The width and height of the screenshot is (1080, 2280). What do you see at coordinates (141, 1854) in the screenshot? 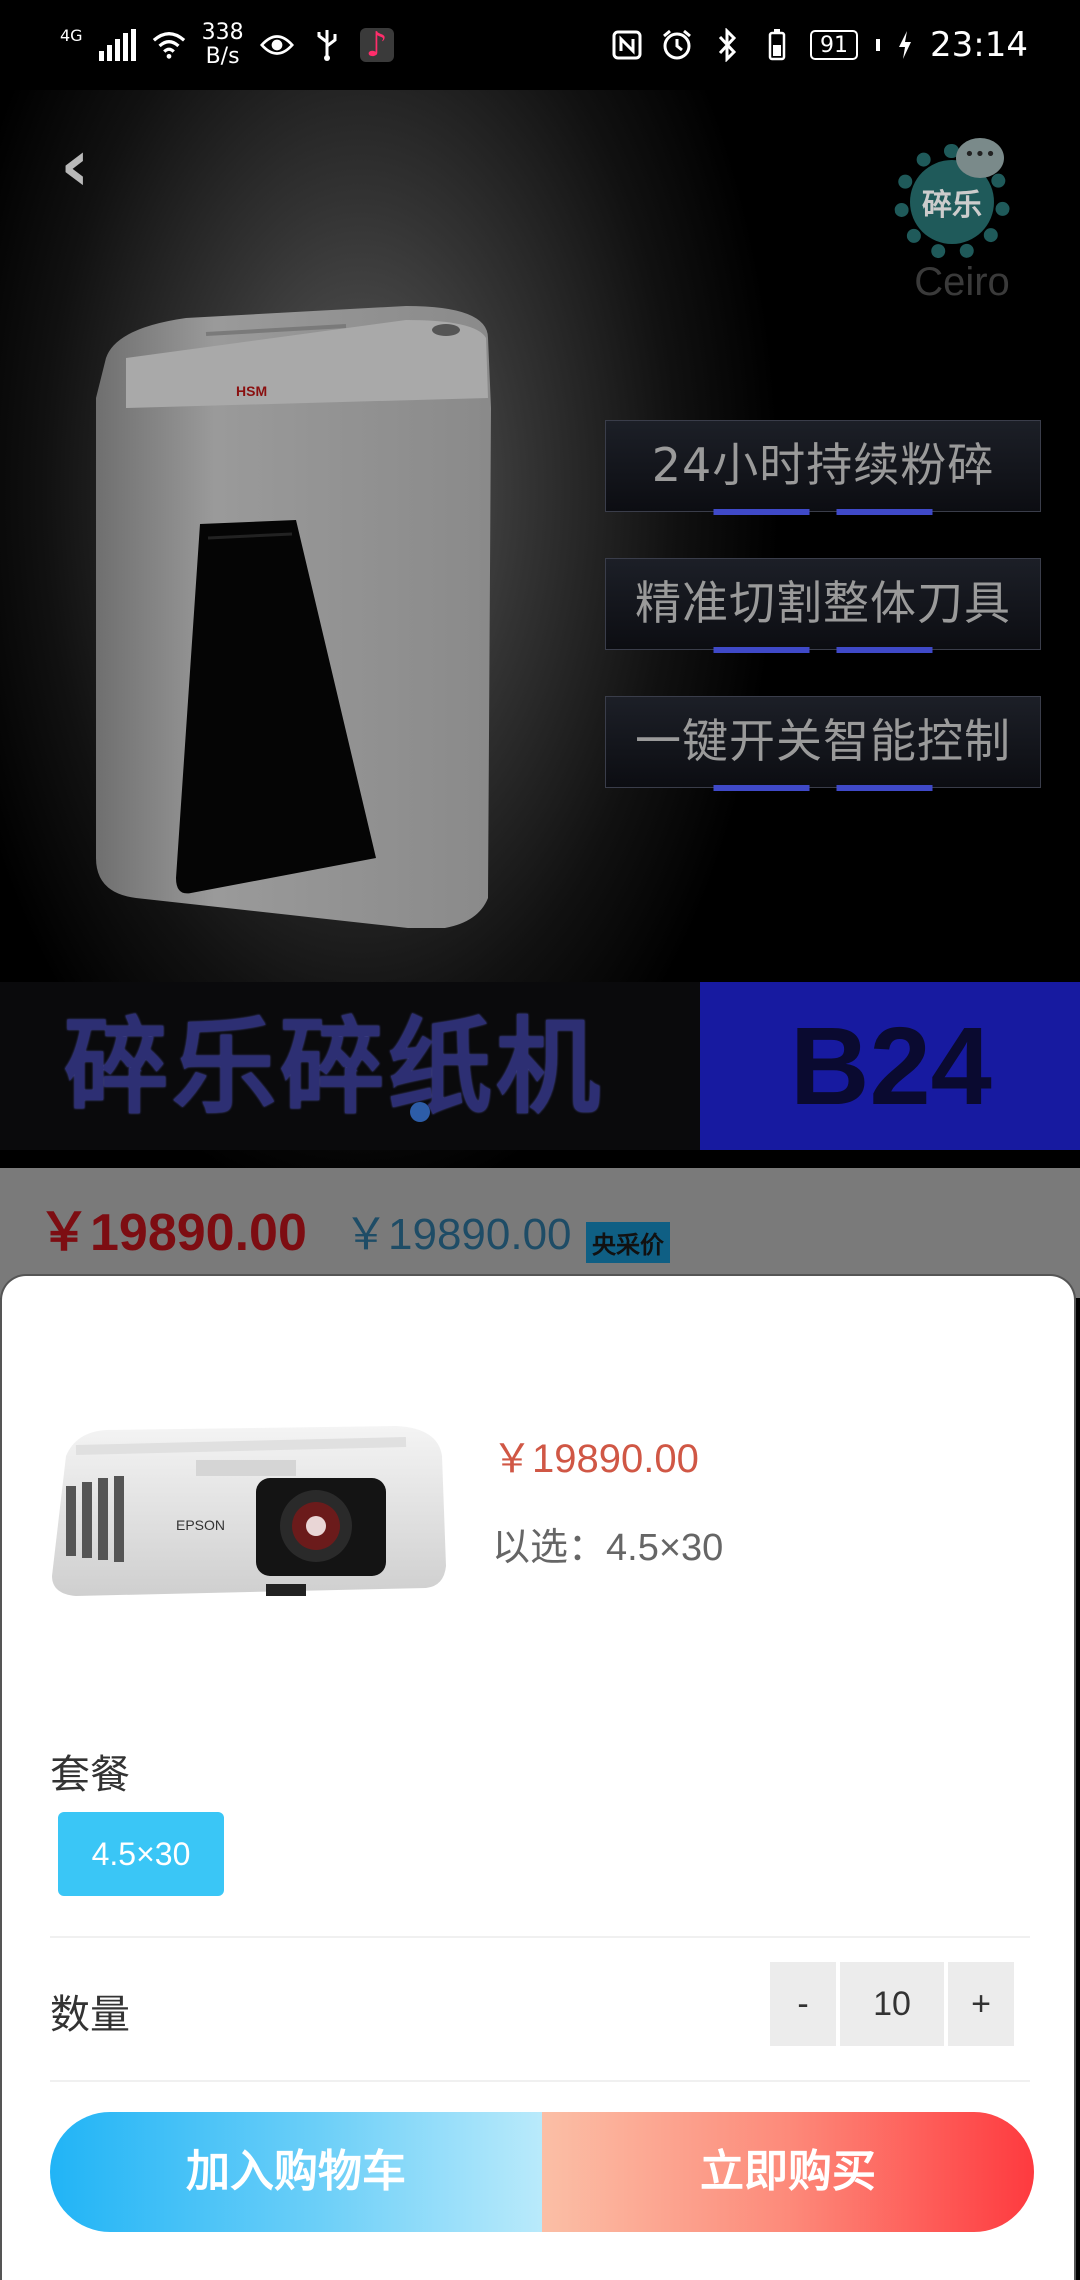
I see `package-option-chip: 4.5×30` at bounding box center [141, 1854].